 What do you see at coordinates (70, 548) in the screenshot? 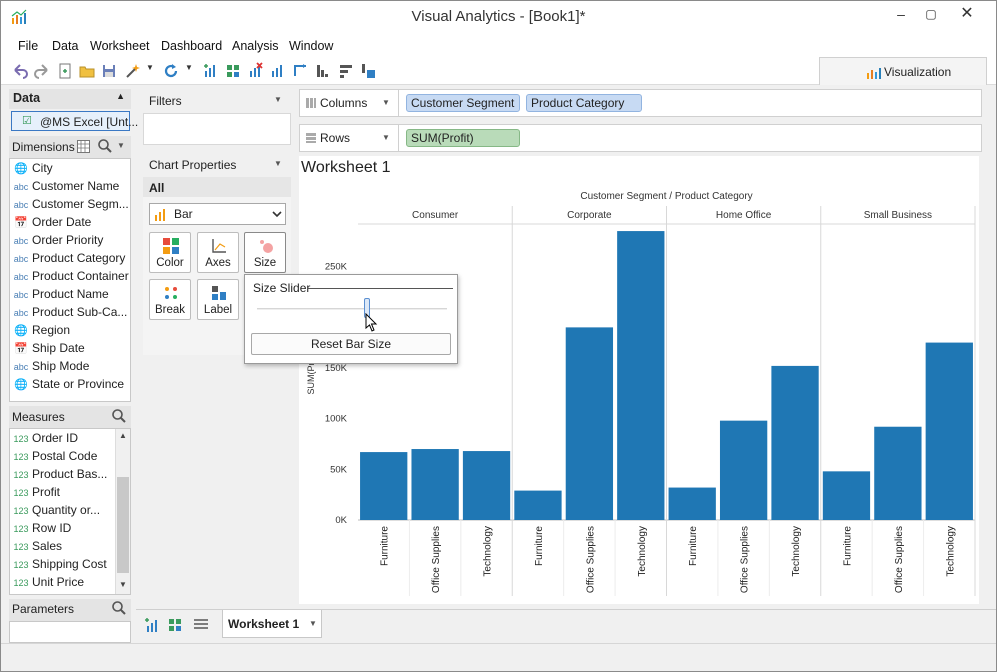
I see `measure-item: 123 Sales` at bounding box center [70, 548].